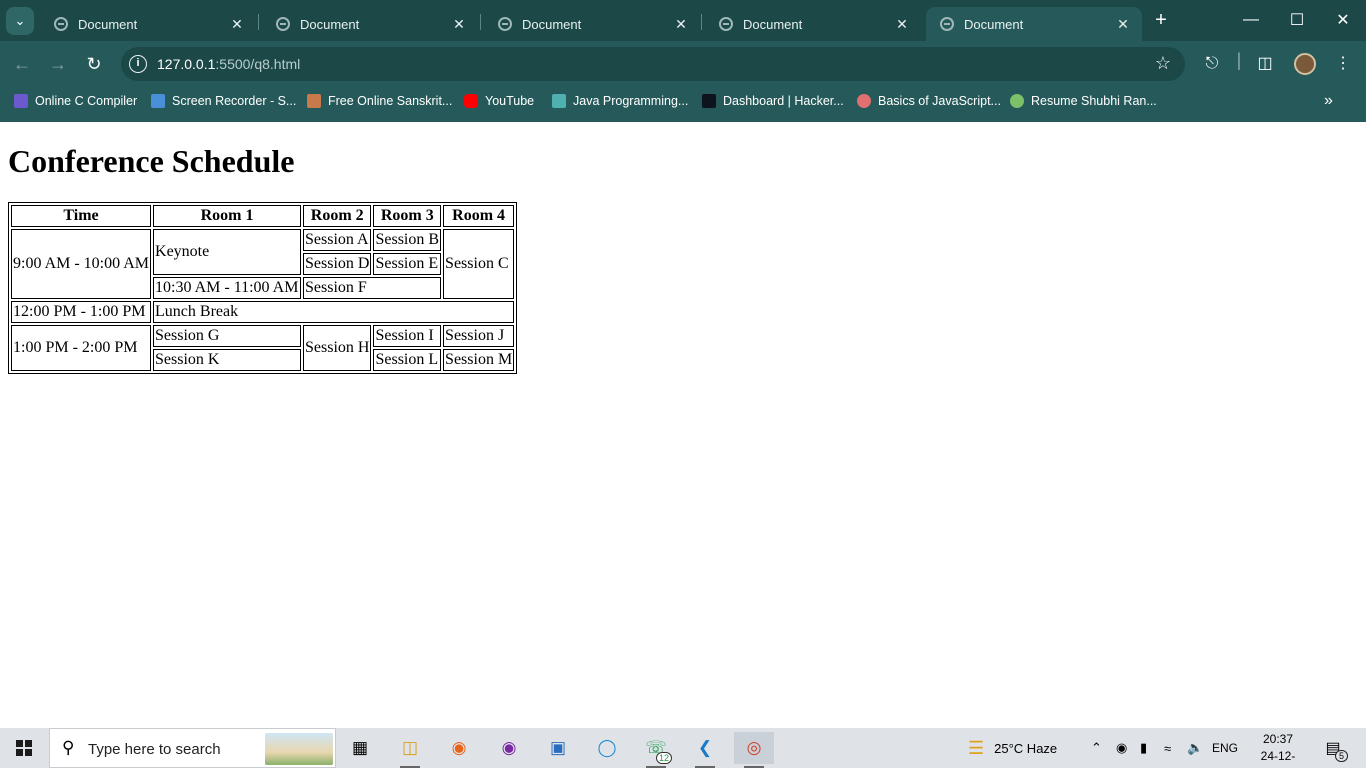  I want to click on site-info-icon: i, so click(138, 64).